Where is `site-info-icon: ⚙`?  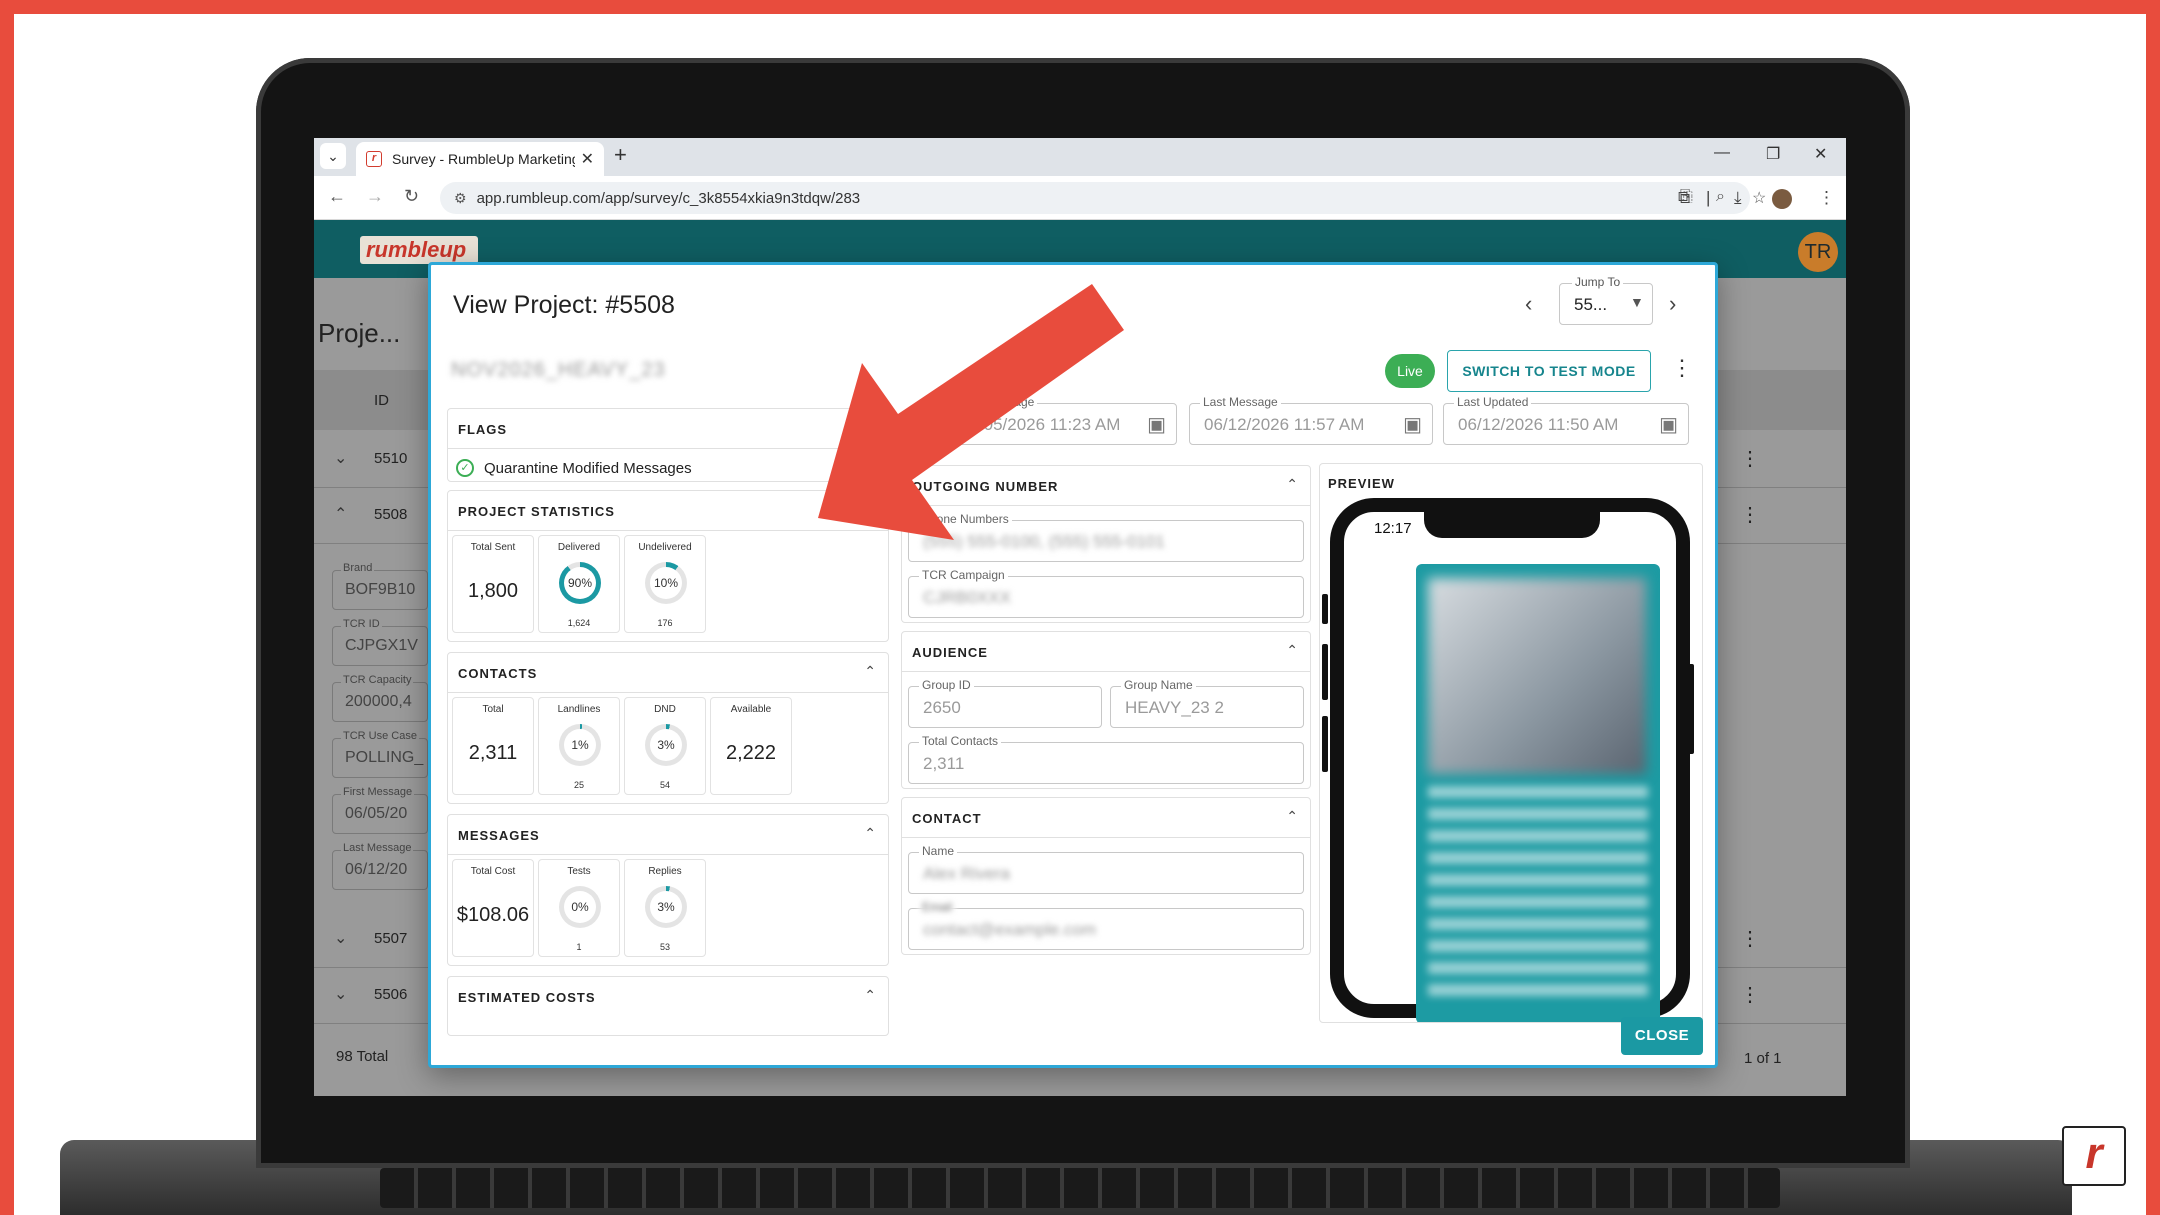 site-info-icon: ⚙ is located at coordinates (460, 198).